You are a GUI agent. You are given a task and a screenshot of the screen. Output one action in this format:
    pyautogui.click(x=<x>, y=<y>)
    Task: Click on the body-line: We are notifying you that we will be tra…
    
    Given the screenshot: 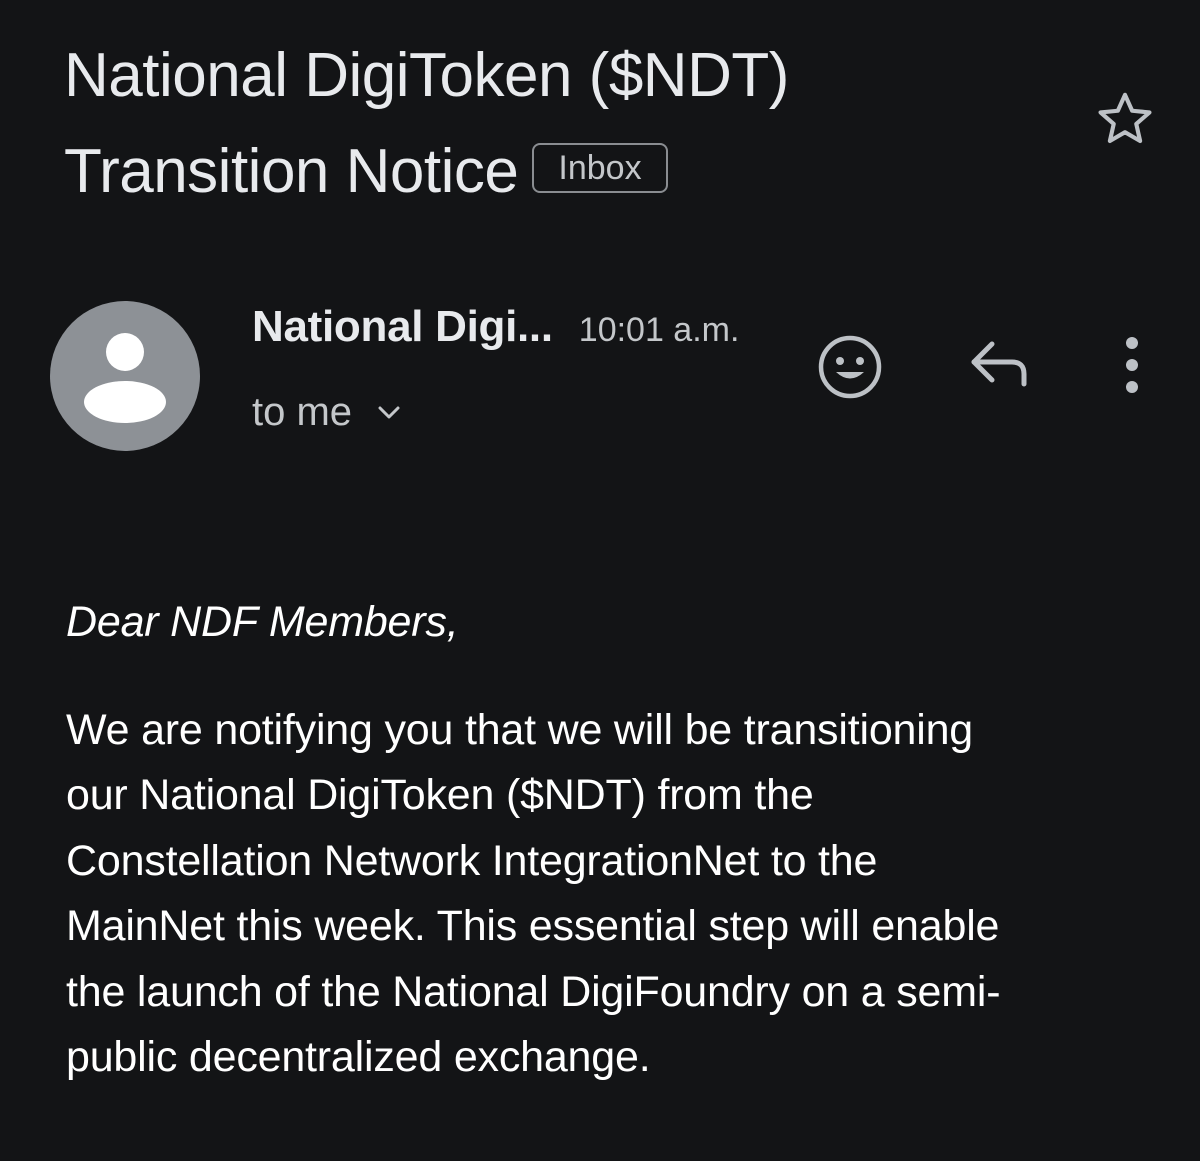 What is the action you would take?
    pyautogui.click(x=520, y=729)
    